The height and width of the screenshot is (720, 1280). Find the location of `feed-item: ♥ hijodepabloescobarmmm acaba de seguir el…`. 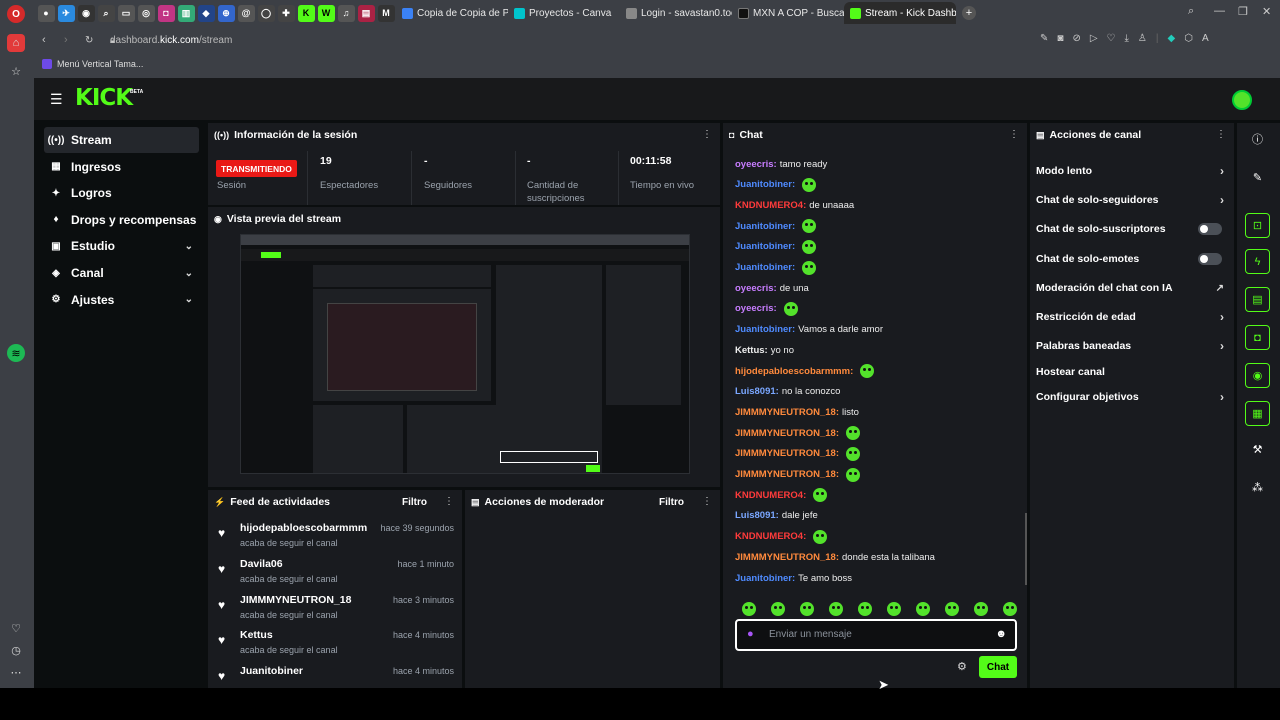

feed-item: ♥ hijodepabloescobarmmm acaba de seguir el… is located at coordinates (334, 539).